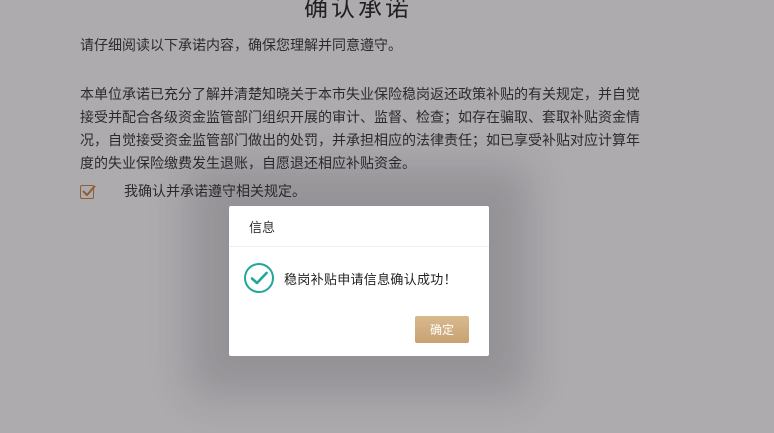 This screenshot has height=433, width=774. I want to click on ok-button: 确定, so click(442, 329).